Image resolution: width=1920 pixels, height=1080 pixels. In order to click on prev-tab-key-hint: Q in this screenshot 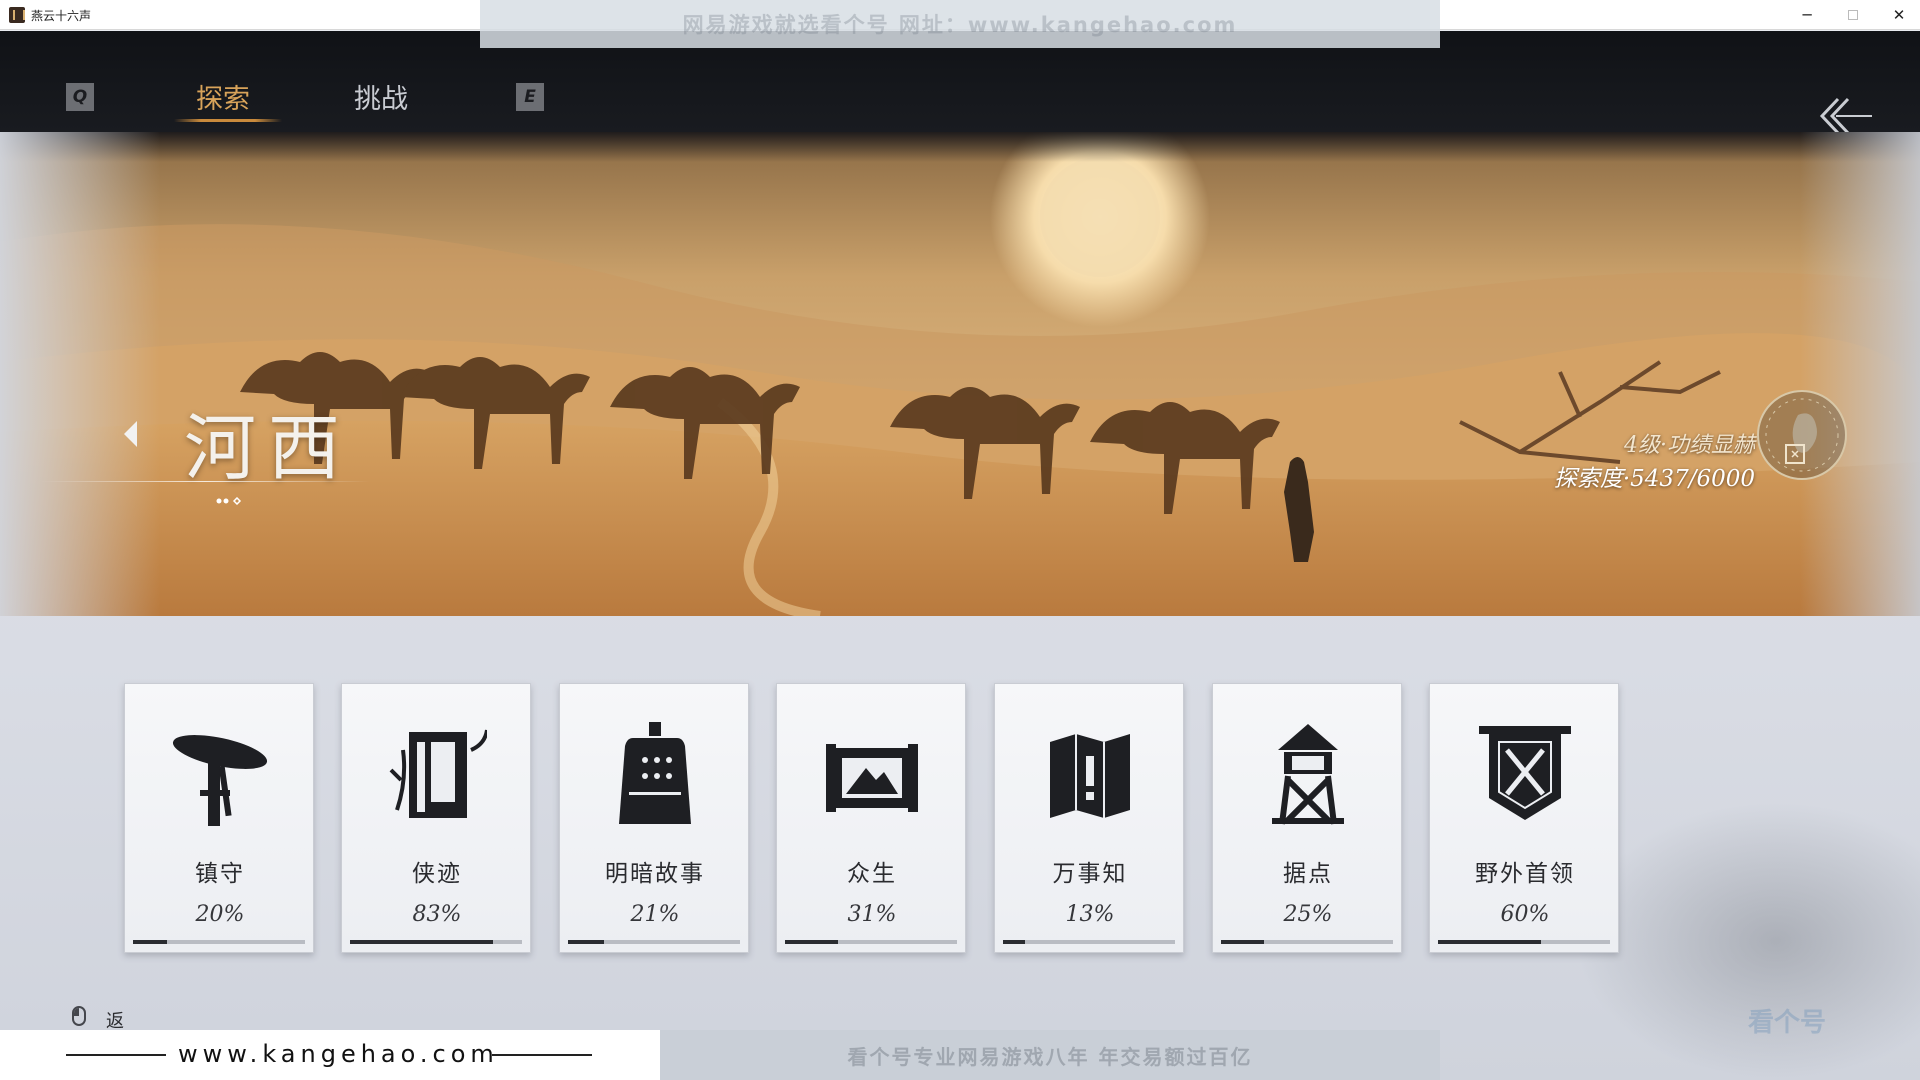, I will do `click(80, 97)`.